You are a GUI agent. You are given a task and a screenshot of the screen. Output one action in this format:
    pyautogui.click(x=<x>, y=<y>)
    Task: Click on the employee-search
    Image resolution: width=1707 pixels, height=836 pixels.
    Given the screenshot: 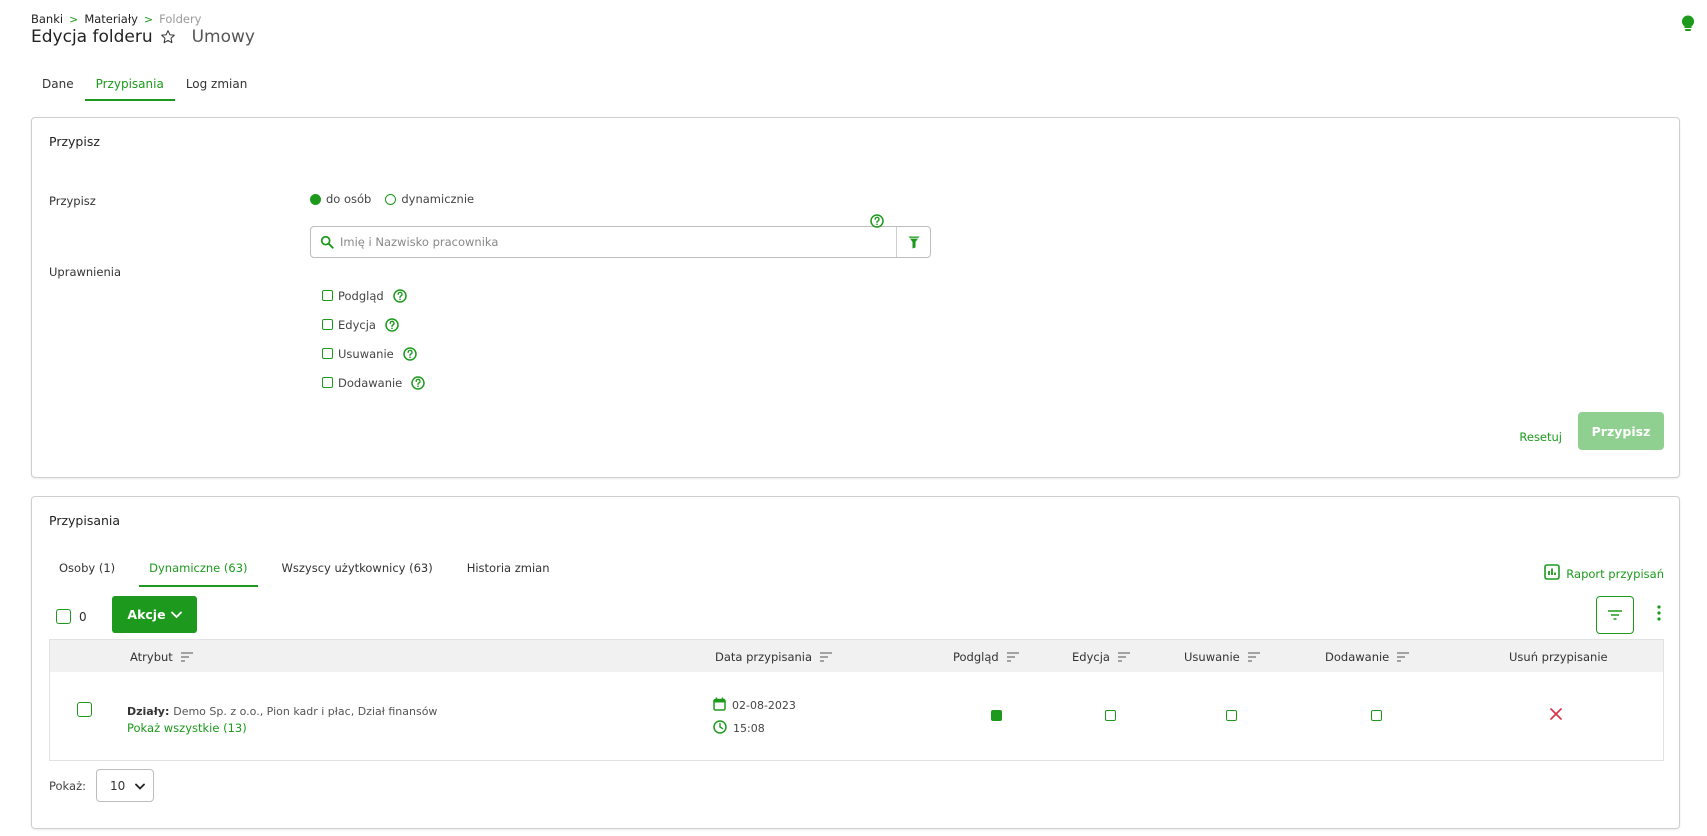 What is the action you would take?
    pyautogui.click(x=620, y=242)
    